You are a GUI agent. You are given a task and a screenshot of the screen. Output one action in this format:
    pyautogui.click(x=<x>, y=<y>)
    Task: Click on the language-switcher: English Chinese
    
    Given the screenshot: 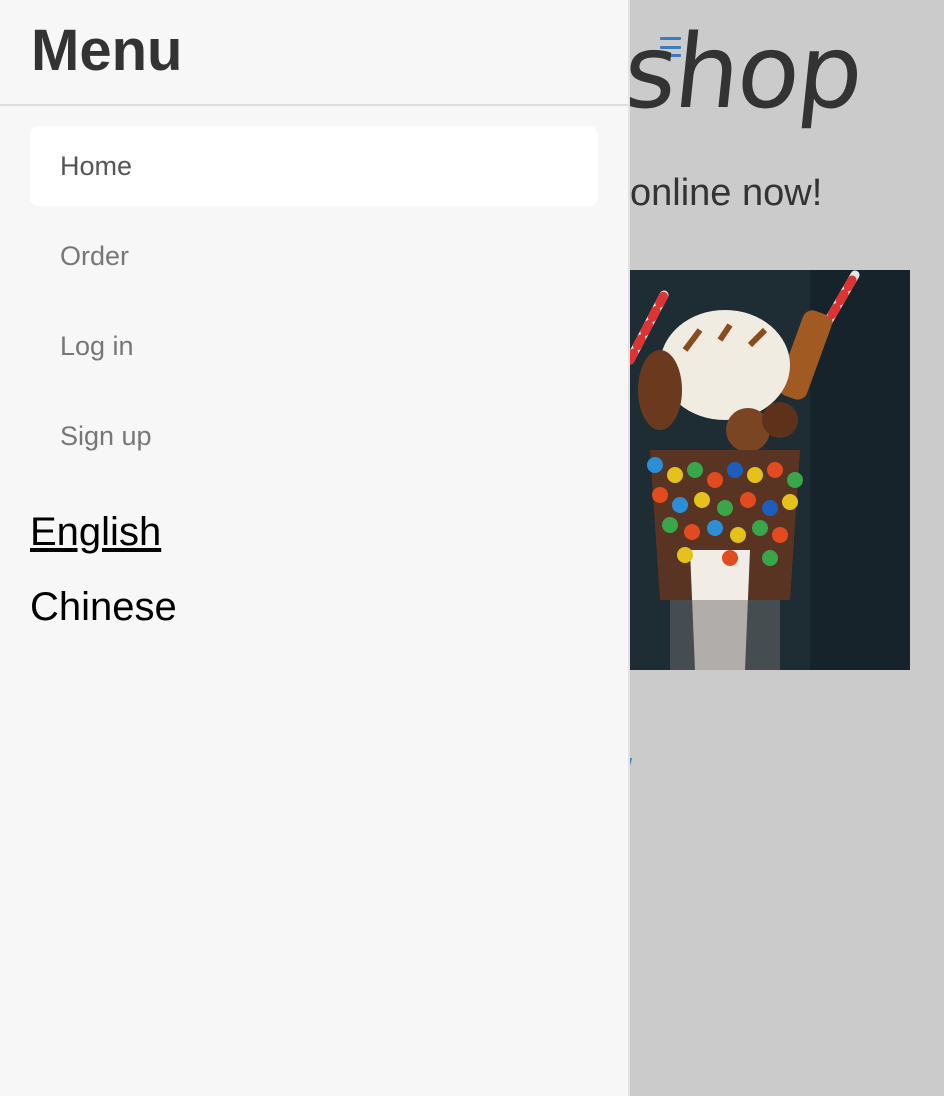 What is the action you would take?
    pyautogui.click(x=329, y=569)
    